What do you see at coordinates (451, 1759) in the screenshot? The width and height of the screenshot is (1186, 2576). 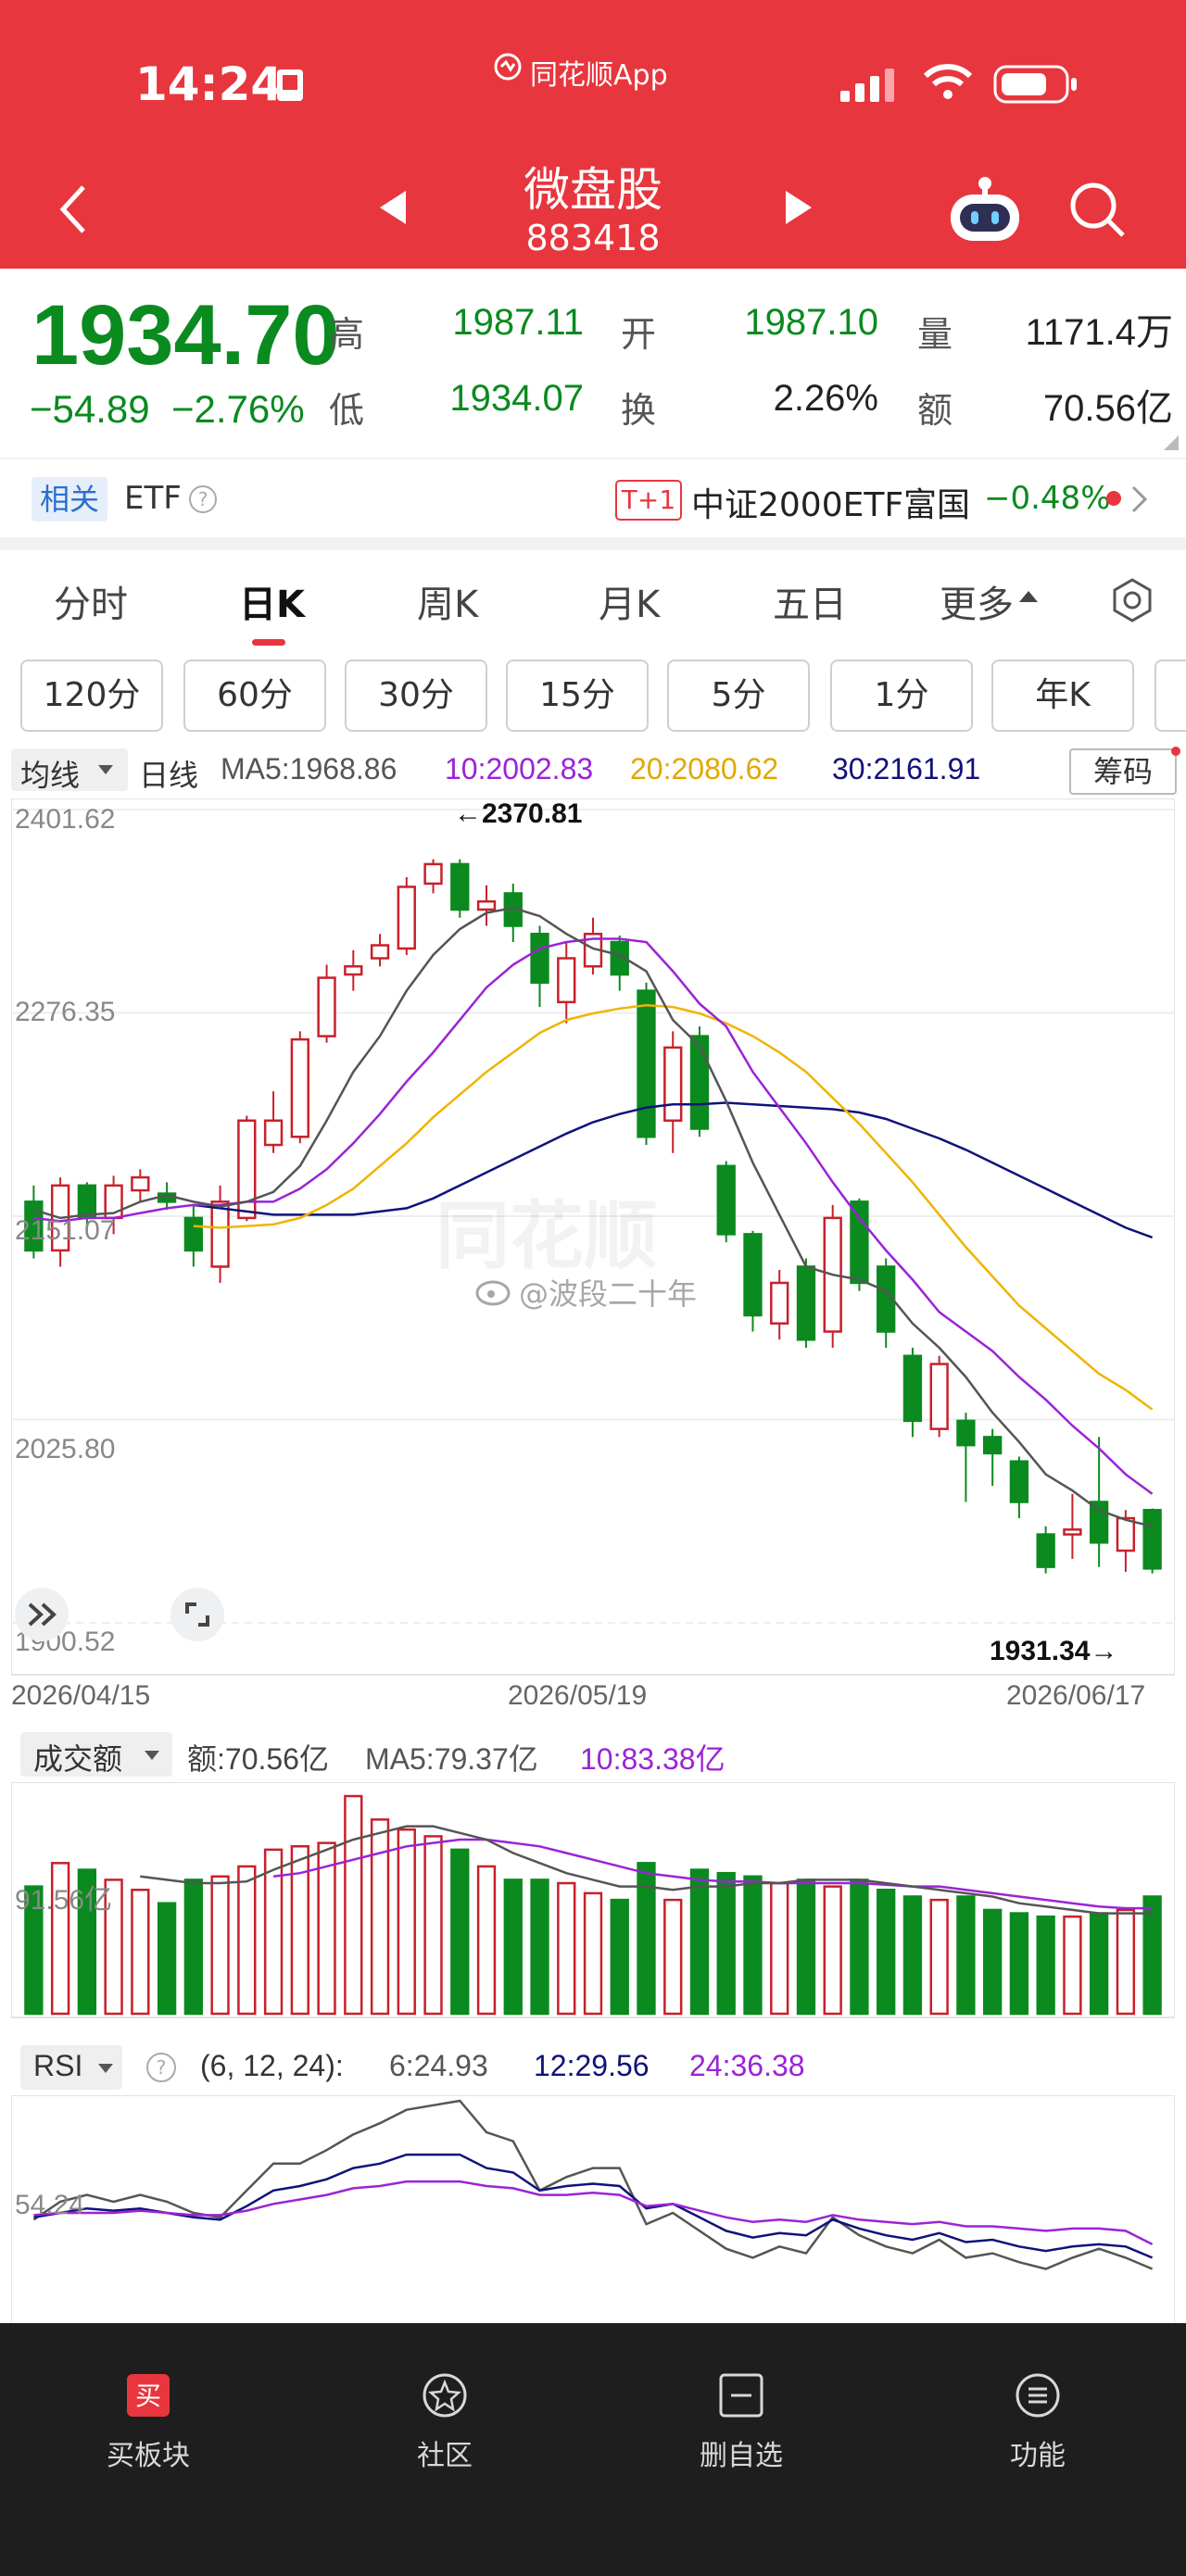 I see `volume-ma5: MA5:79.37亿` at bounding box center [451, 1759].